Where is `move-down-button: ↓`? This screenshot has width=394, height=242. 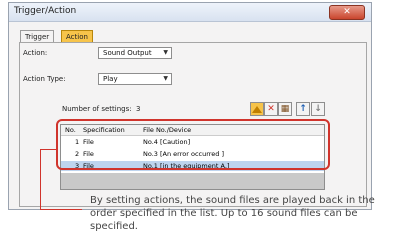
move-down-button: ↓ is located at coordinates (318, 109).